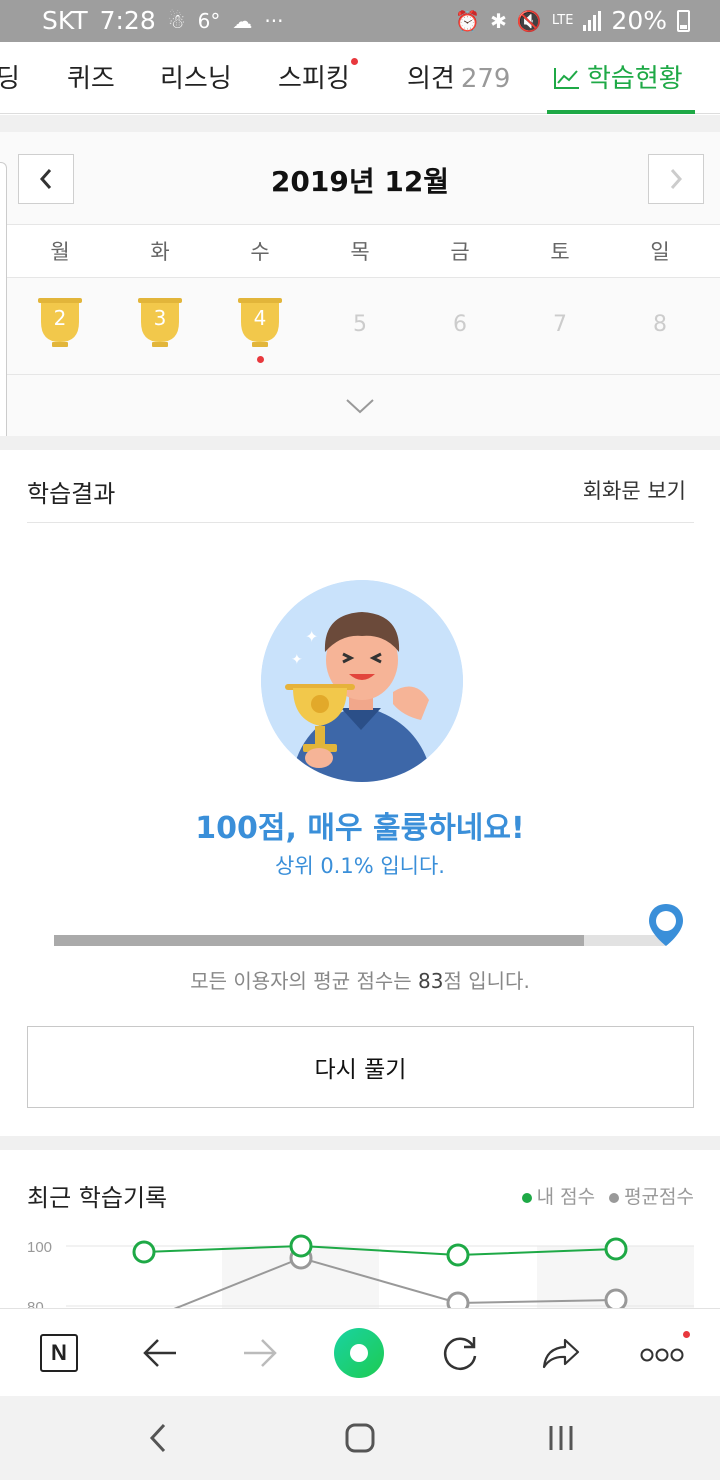 This screenshot has width=720, height=1480. Describe the element at coordinates (566, 1197) in the screenshot. I see `legend-label: 내 점수` at that location.